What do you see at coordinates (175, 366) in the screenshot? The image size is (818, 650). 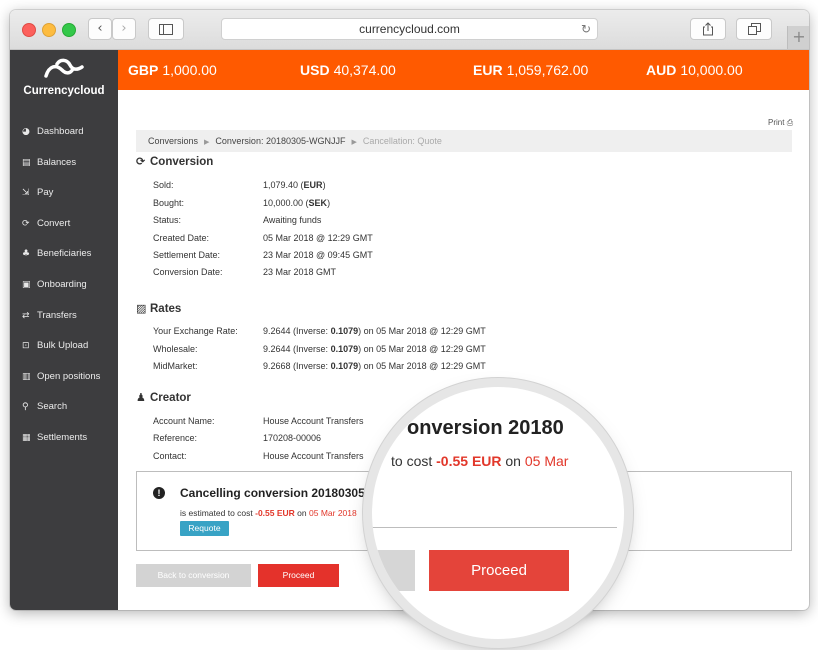 I see `rate-label: MidMarket:` at bounding box center [175, 366].